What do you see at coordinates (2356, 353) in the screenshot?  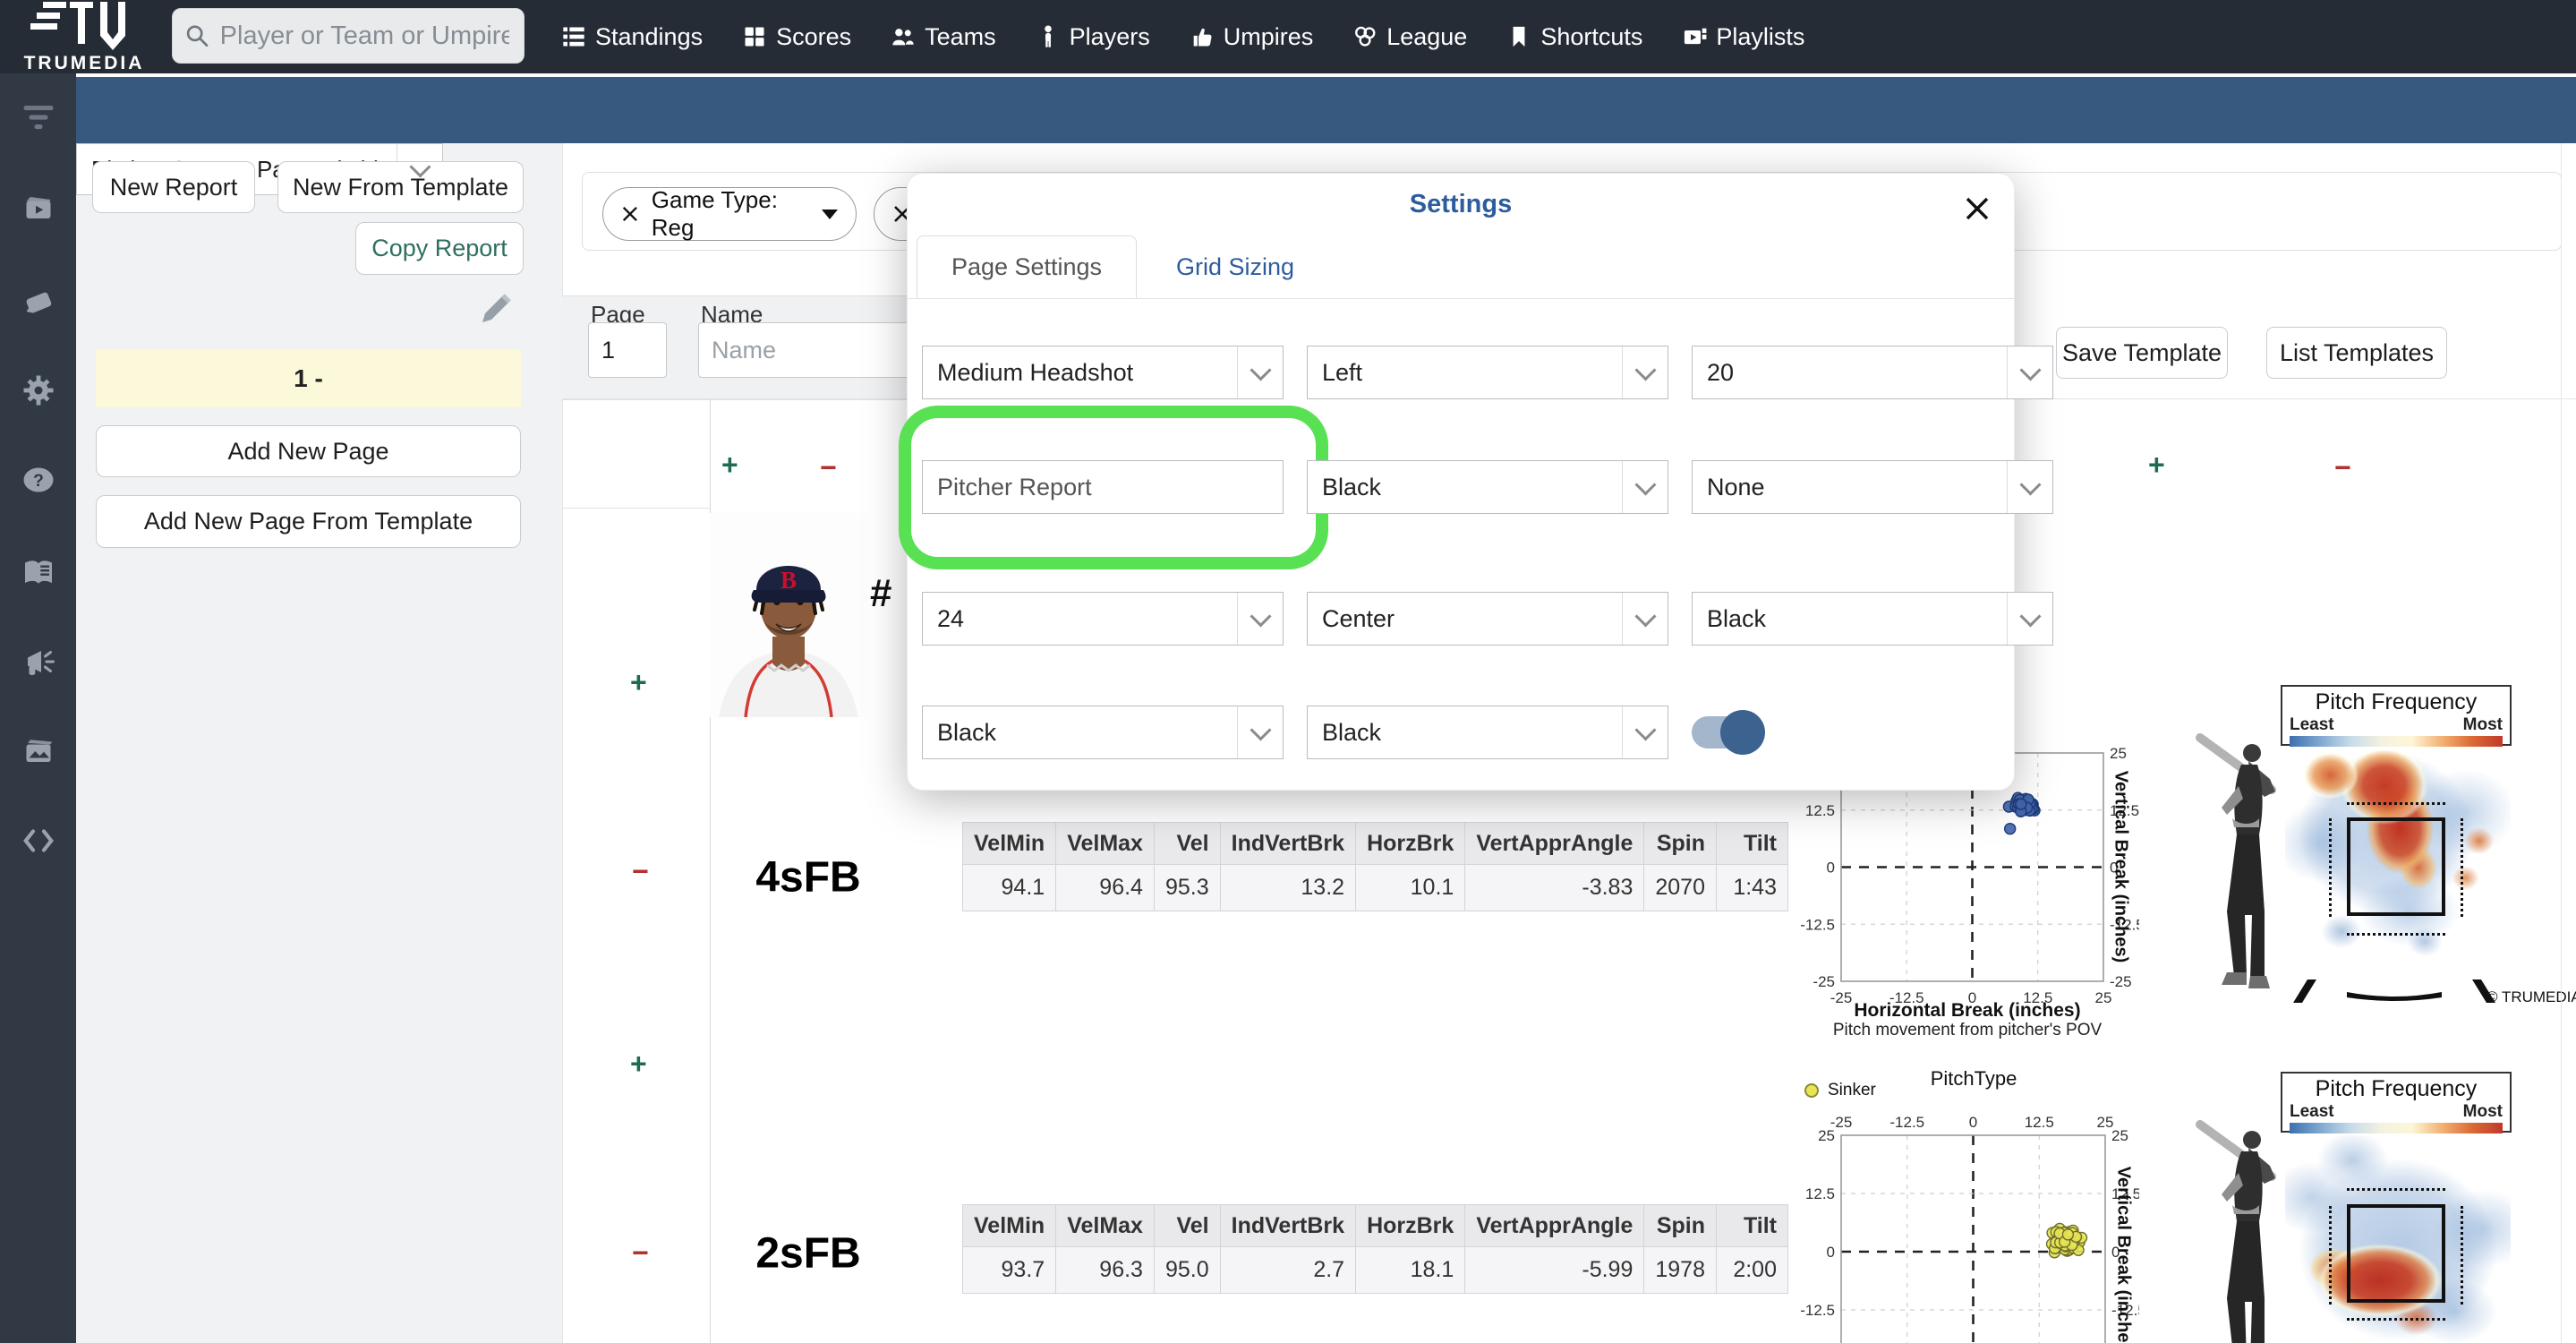 I see `list-templates-button: List Templates` at bounding box center [2356, 353].